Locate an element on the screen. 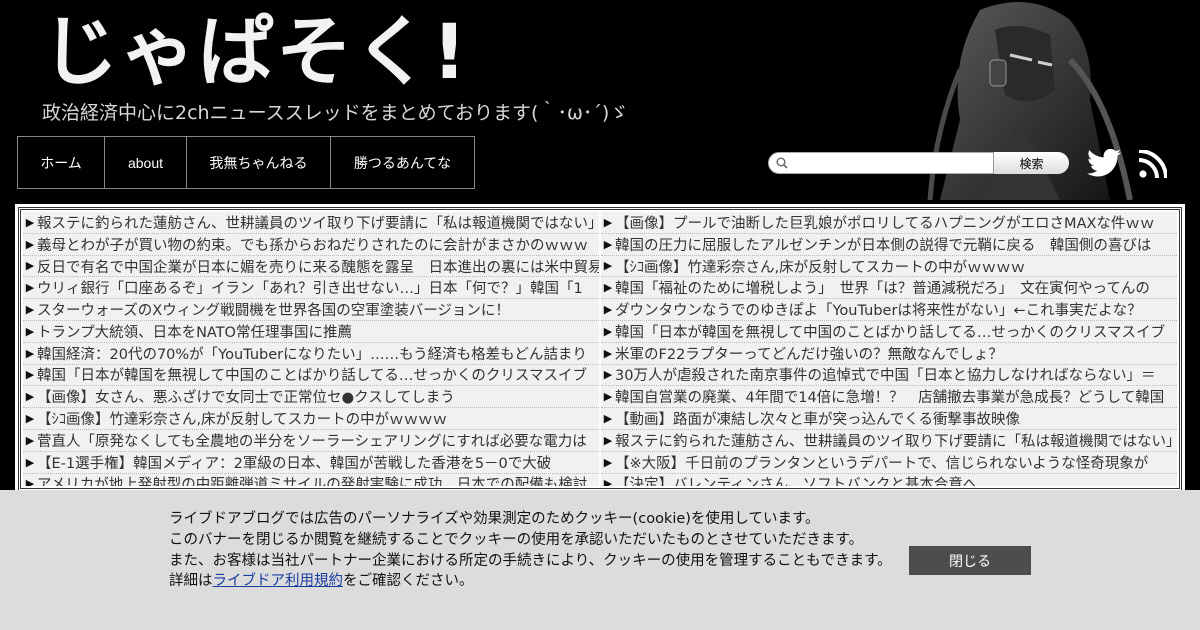 The image size is (1200, 630). list-item: ▶ アメリカが地上発射型の中距離弾道ミサイルの発射実験に成功…日本での配備も検討 is located at coordinates (311, 479).